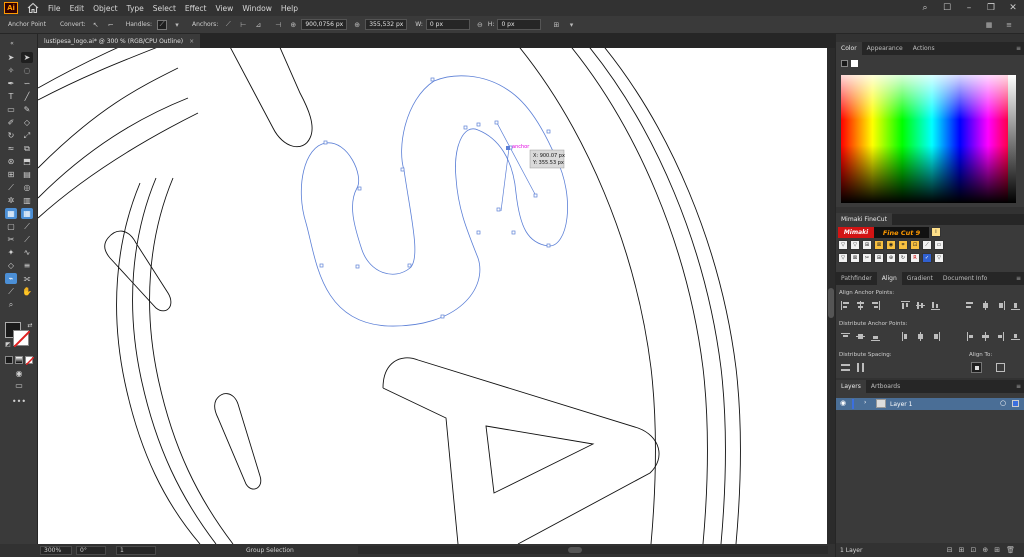 This screenshot has height=557, width=1024. Describe the element at coordinates (434, 201) in the screenshot. I see `selected-path-s` at that location.